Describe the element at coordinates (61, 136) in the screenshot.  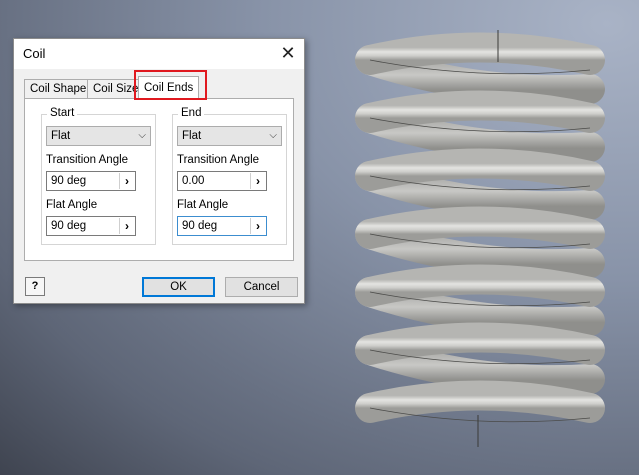
I see `start-type-value: Flat` at that location.